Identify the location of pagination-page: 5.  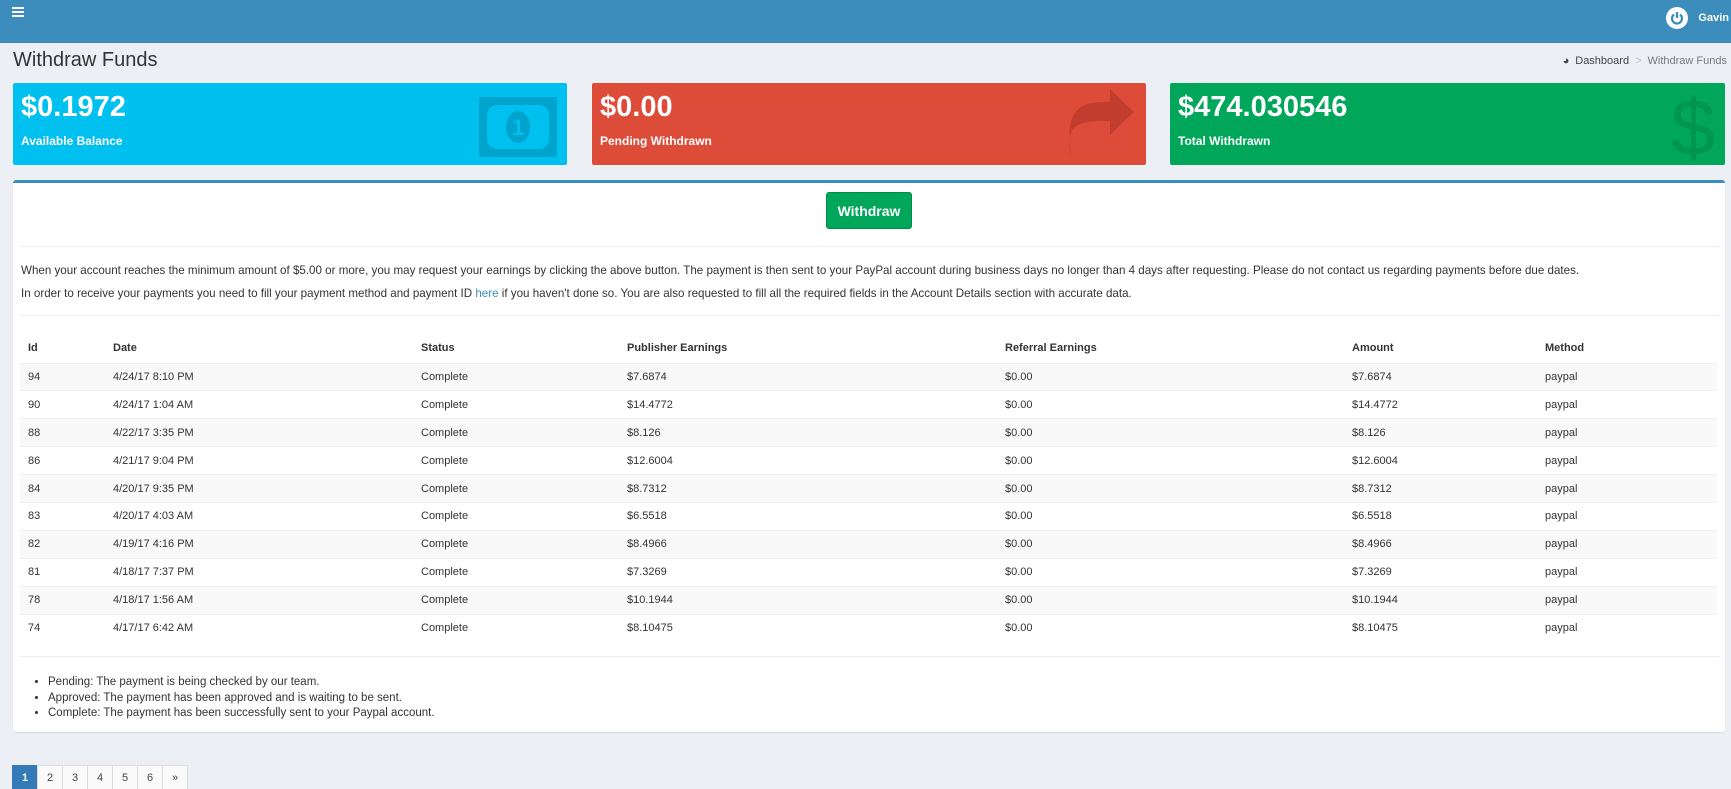
(125, 777).